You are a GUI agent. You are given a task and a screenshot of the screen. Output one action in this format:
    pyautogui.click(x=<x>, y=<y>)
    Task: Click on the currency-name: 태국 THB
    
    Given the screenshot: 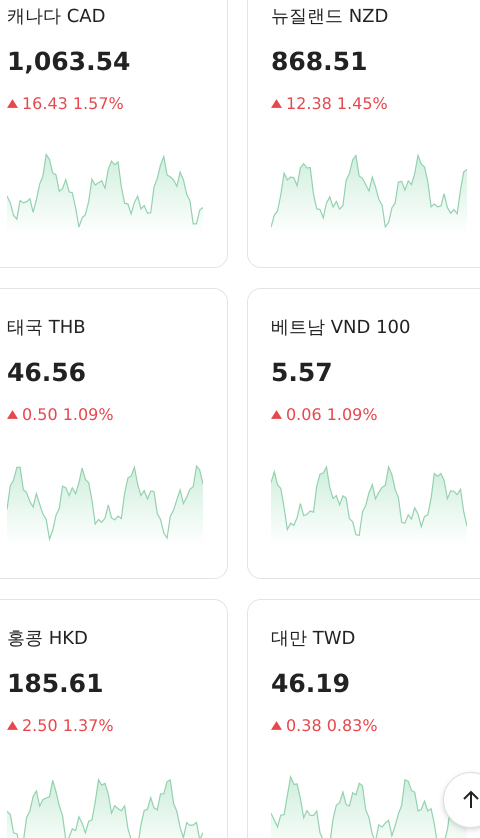 What is the action you would take?
    pyautogui.click(x=47, y=328)
    